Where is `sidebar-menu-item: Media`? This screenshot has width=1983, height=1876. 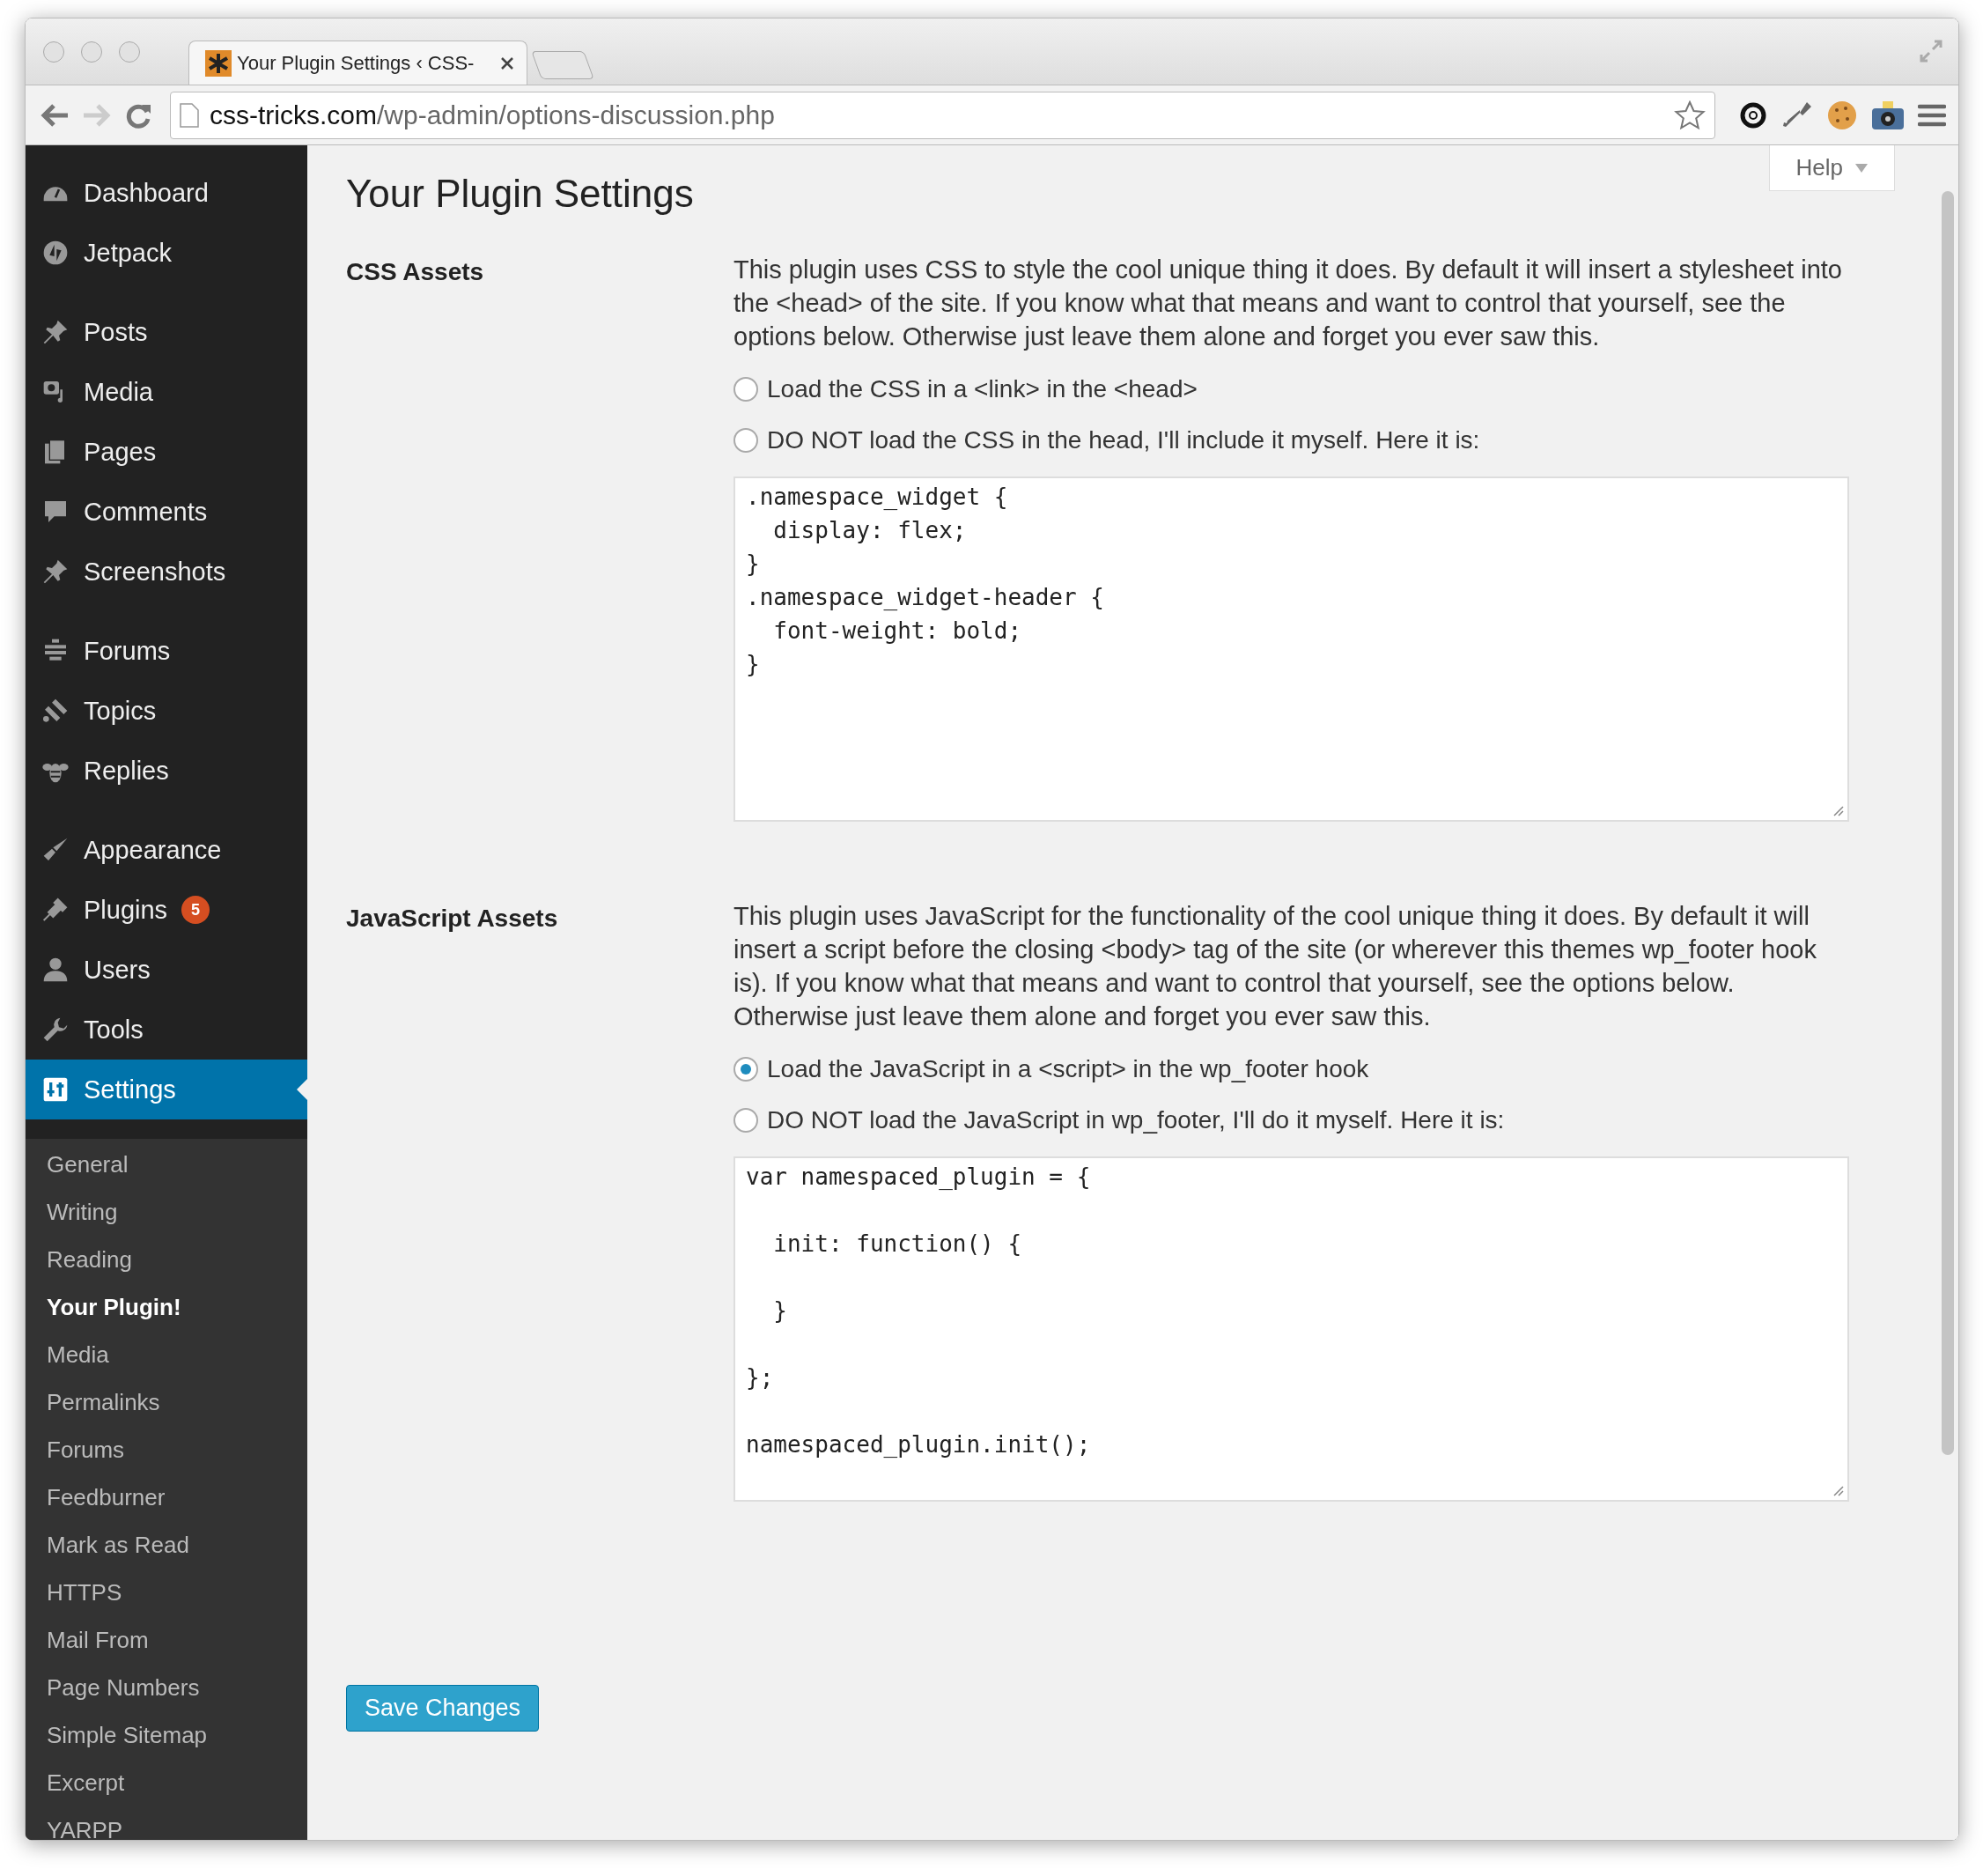 sidebar-menu-item: Media is located at coordinates (166, 392).